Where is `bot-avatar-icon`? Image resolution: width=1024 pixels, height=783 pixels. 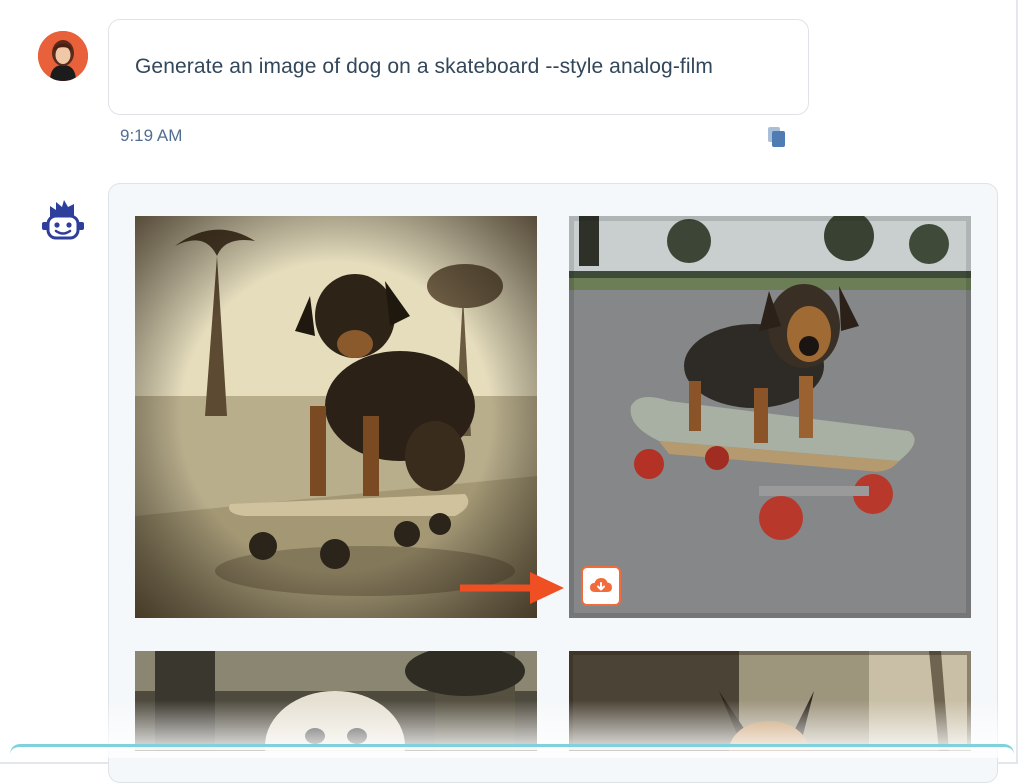 bot-avatar-icon is located at coordinates (63, 220).